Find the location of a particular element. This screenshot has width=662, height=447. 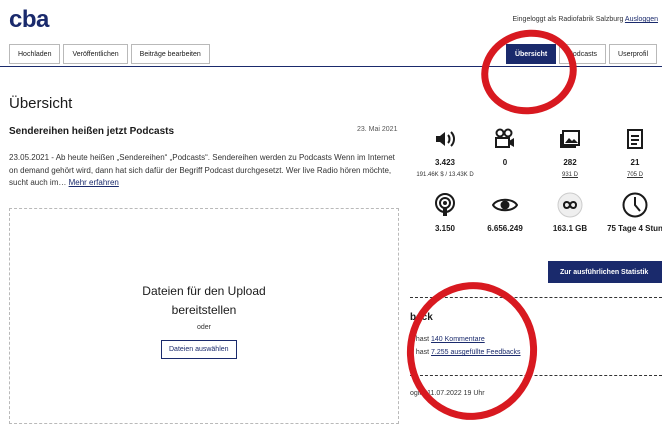

video-icon is located at coordinates (505, 139).